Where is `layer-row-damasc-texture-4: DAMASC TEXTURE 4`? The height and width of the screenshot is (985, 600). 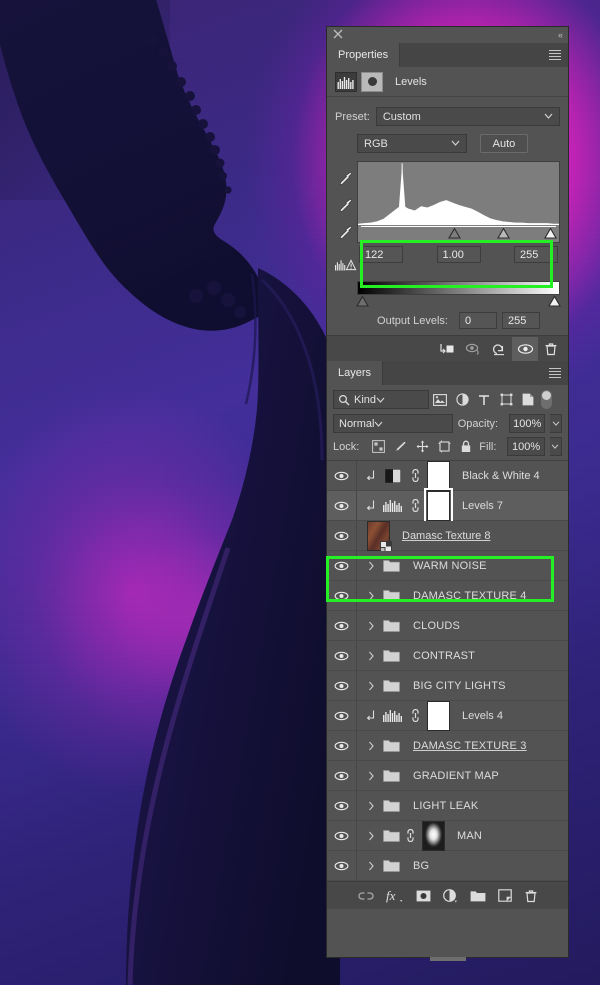 layer-row-damasc-texture-4: DAMASC TEXTURE 4 is located at coordinates (447, 596).